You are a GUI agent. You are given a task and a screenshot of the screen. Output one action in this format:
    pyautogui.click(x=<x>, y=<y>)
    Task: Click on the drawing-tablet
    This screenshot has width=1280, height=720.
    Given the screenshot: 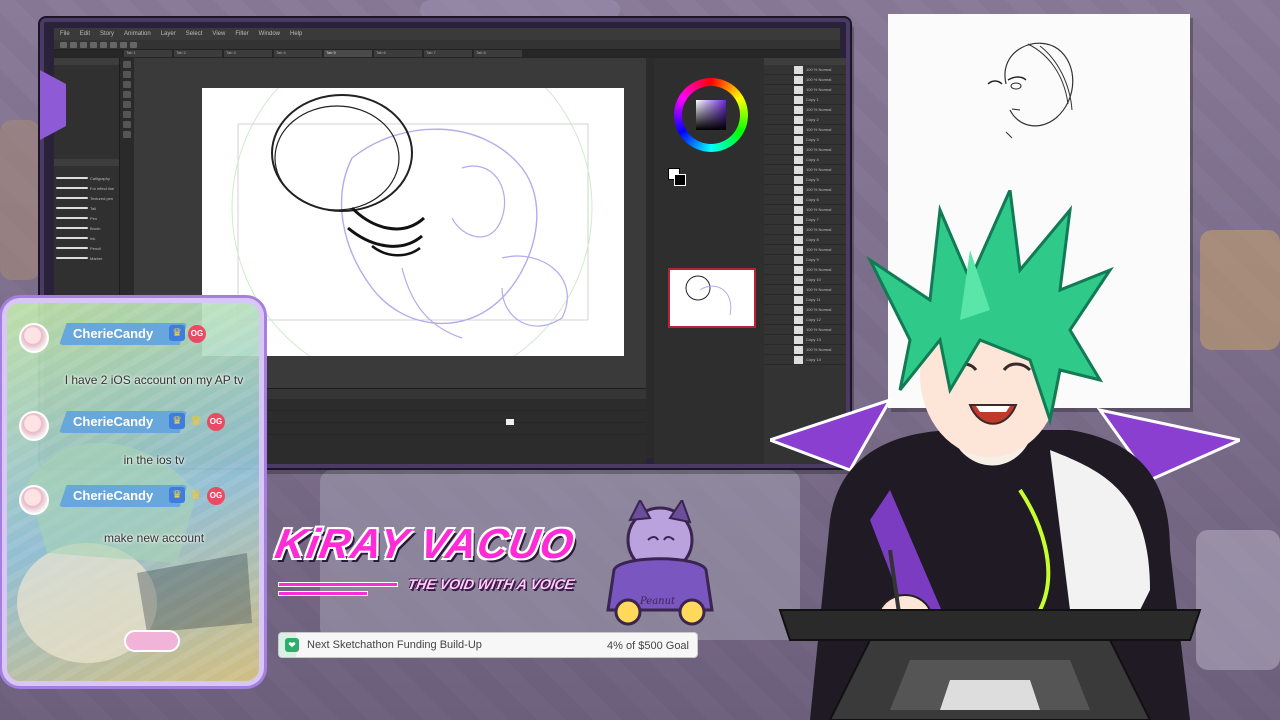 What is the action you would take?
    pyautogui.click(x=990, y=660)
    